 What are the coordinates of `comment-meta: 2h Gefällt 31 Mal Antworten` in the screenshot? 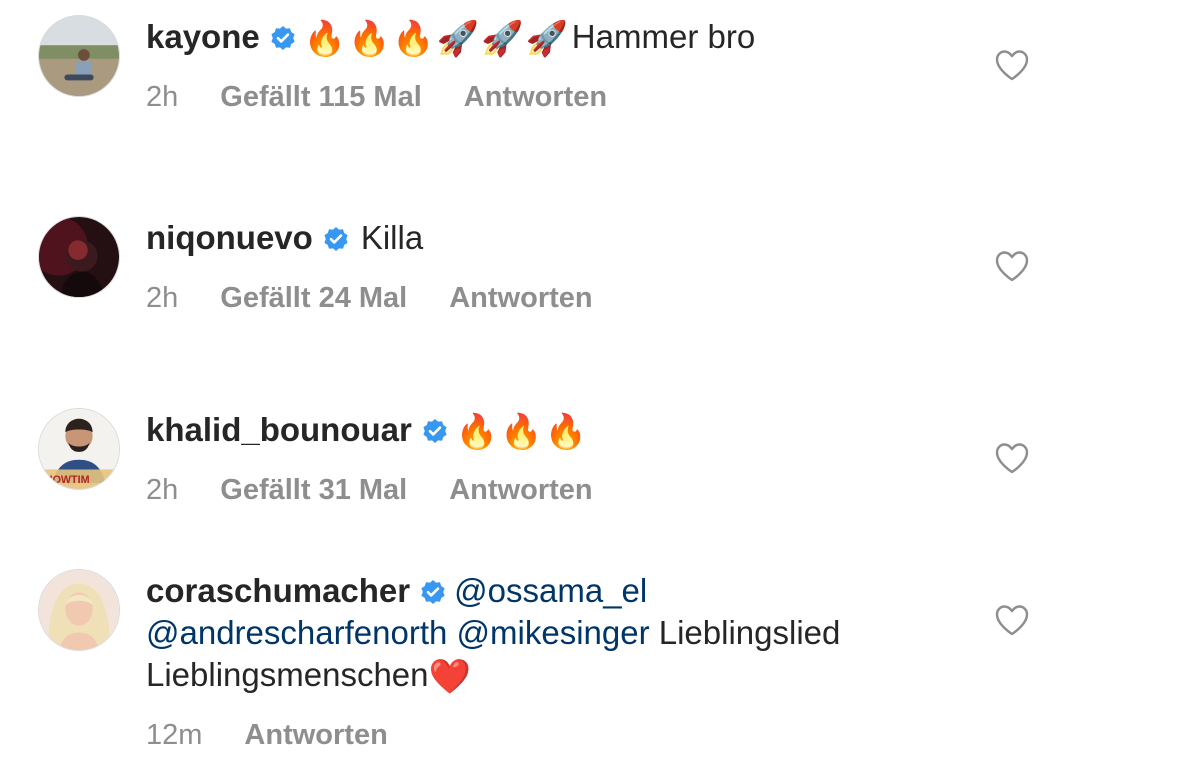 It's located at (390, 490).